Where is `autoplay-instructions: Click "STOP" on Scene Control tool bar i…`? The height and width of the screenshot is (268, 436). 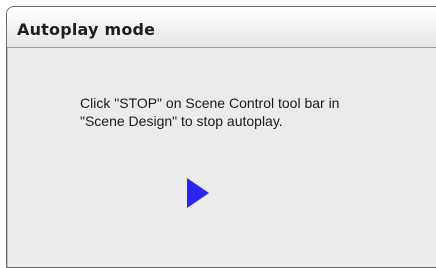
autoplay-instructions: Click "STOP" on Scene Control tool bar i… is located at coordinates (210, 112).